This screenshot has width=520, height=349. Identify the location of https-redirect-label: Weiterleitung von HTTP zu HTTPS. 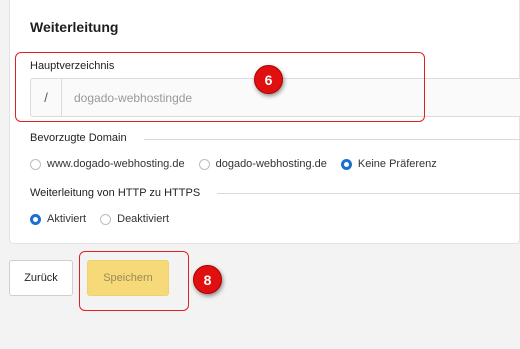
(115, 193).